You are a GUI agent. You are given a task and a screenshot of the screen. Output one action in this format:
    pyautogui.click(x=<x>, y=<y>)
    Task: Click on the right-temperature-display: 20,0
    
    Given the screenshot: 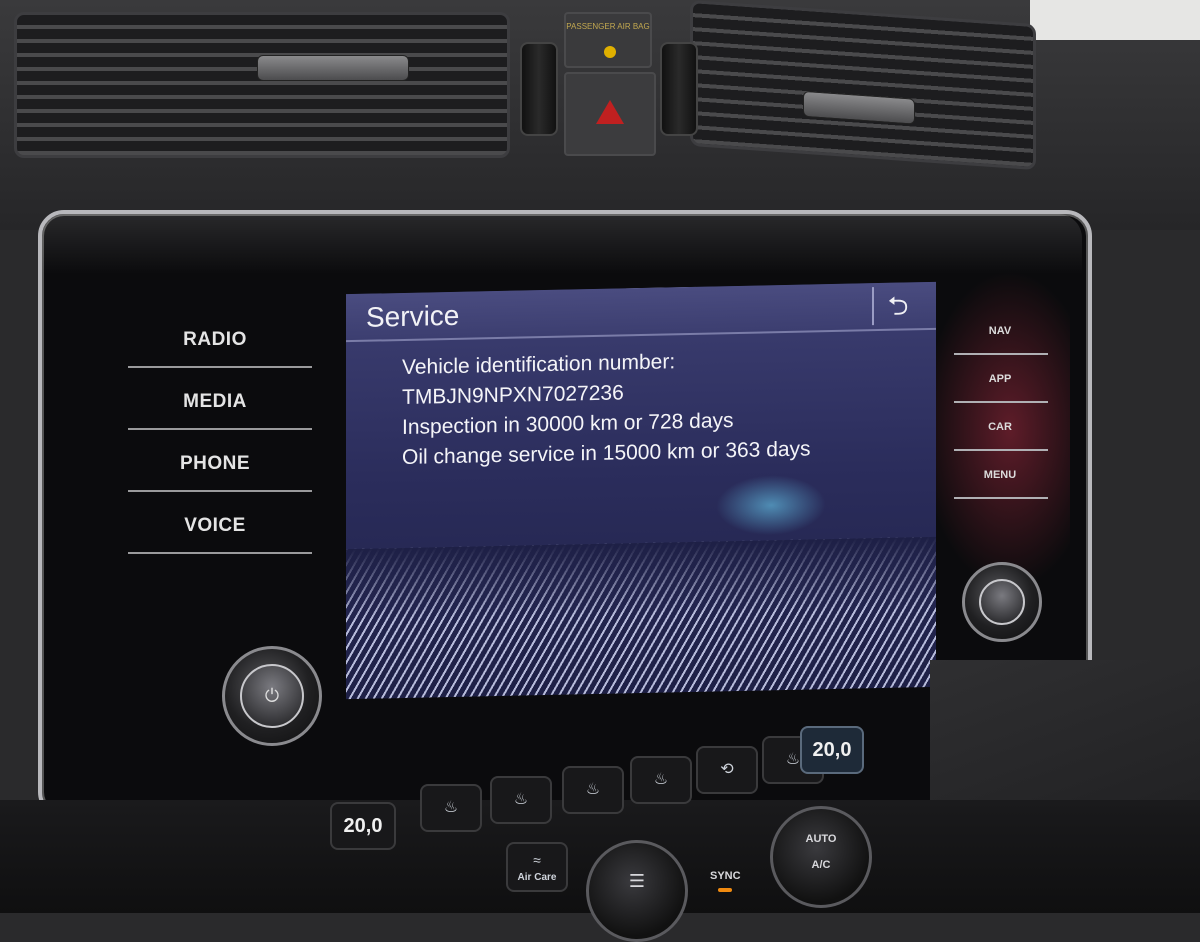 What is the action you would take?
    pyautogui.click(x=832, y=750)
    